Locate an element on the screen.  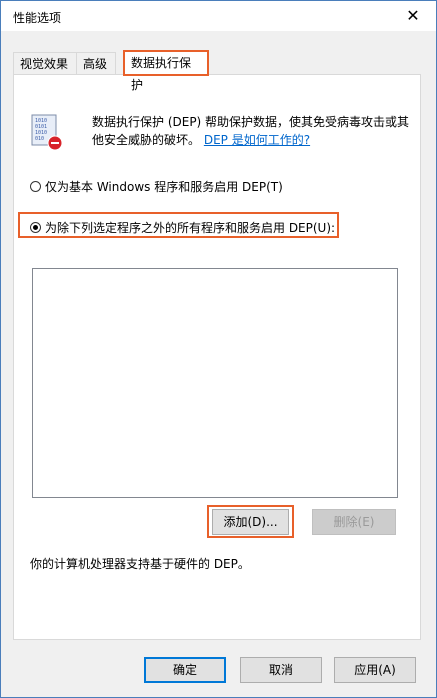
apply-button: 应用(A) is located at coordinates (375, 670).